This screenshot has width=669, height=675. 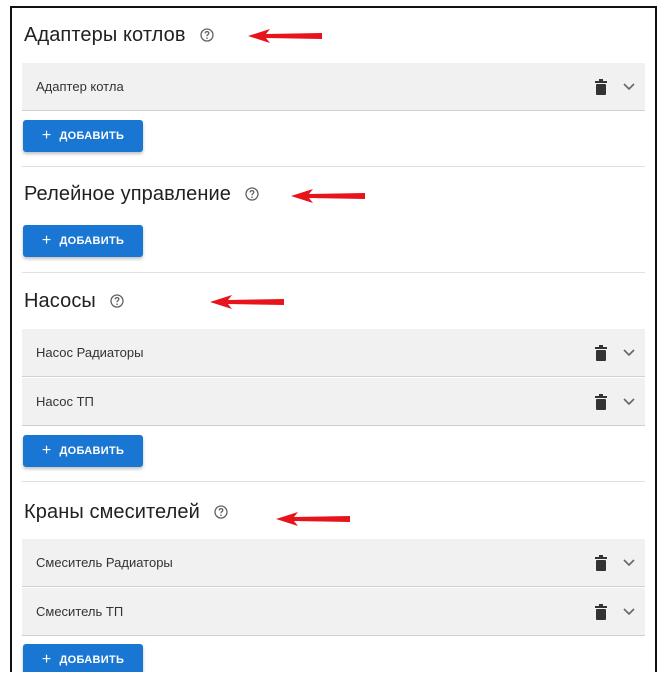 I want to click on add-mixer-button: + ДОБАВИТЬ, so click(x=83, y=658).